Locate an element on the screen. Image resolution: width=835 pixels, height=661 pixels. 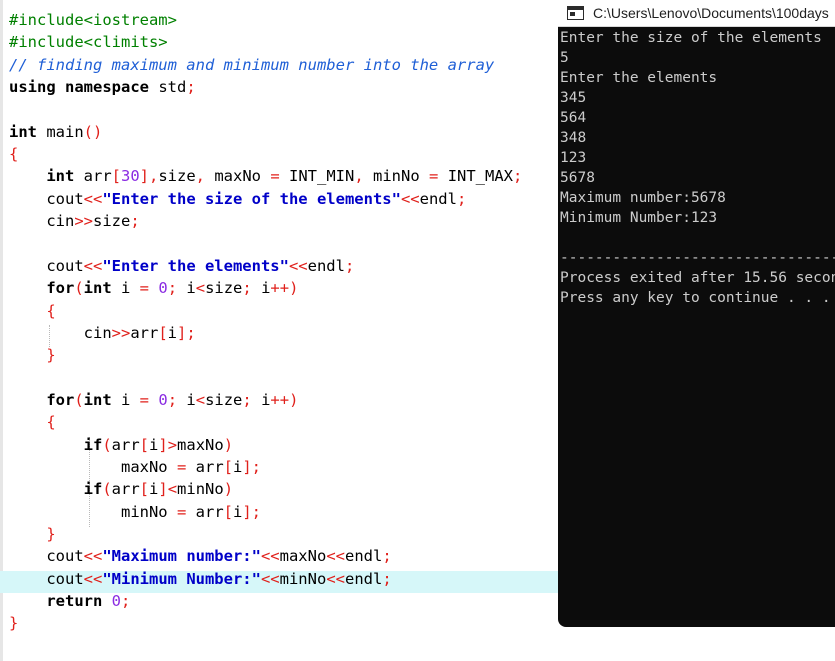
code-line: using namespace std; is located at coordinates (102, 87).